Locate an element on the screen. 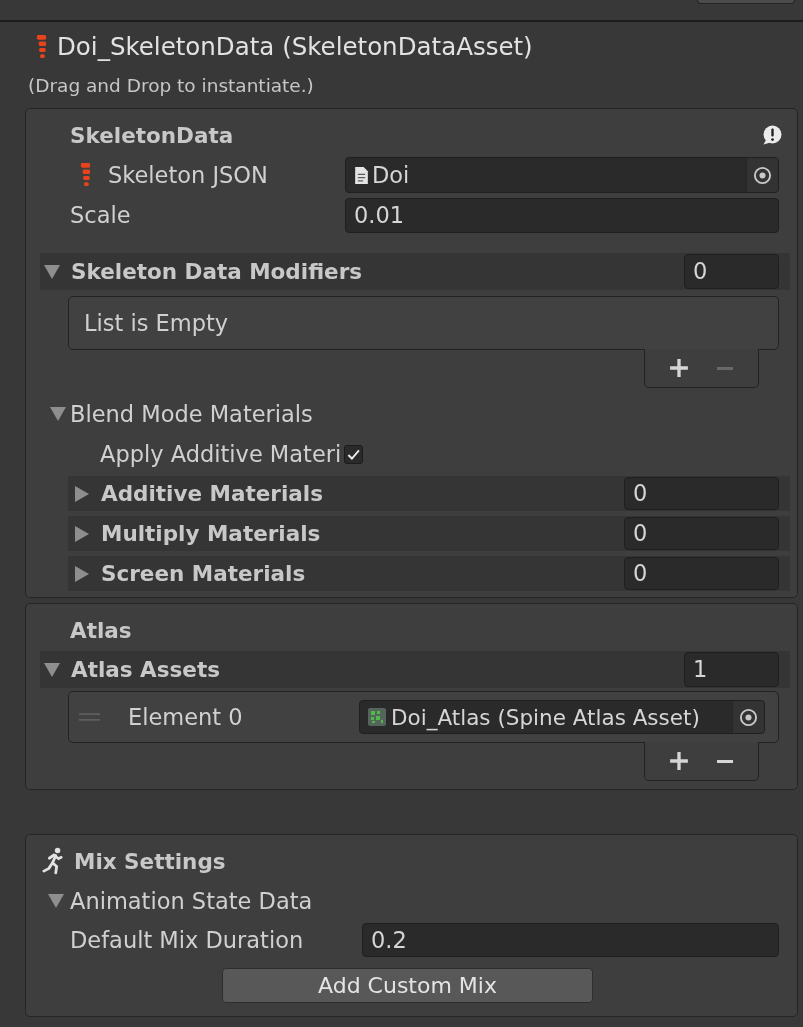  list-header-label: Atlas Assets is located at coordinates (145, 669).